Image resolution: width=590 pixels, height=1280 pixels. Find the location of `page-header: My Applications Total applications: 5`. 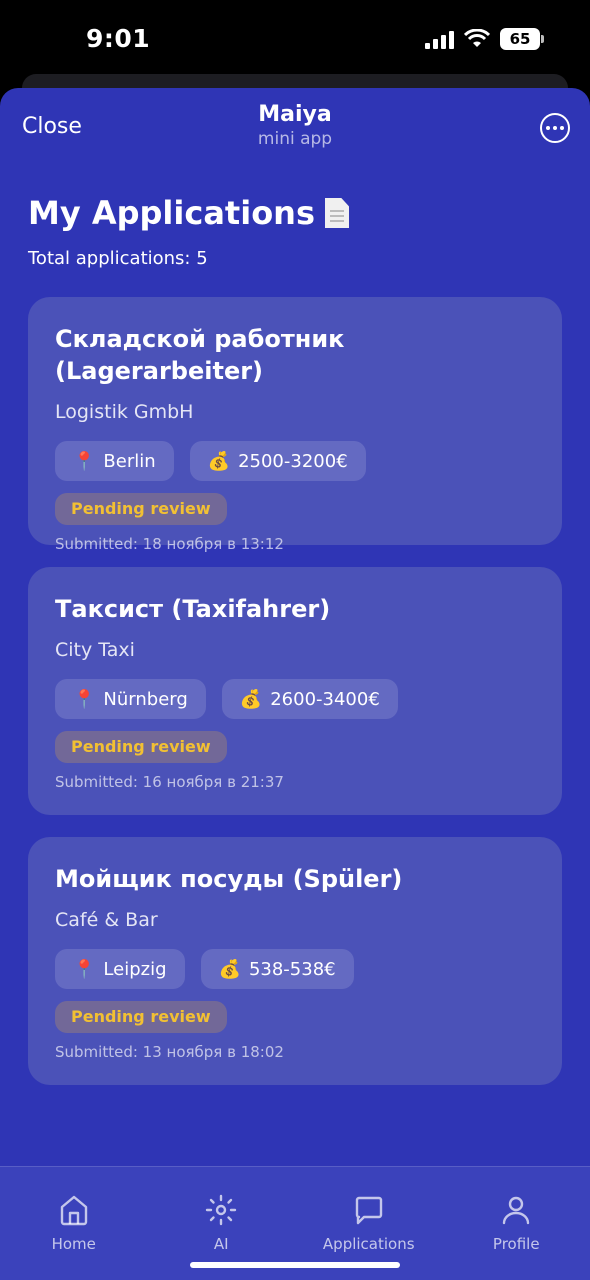

page-header: My Applications Total applications: 5 is located at coordinates (295, 218).